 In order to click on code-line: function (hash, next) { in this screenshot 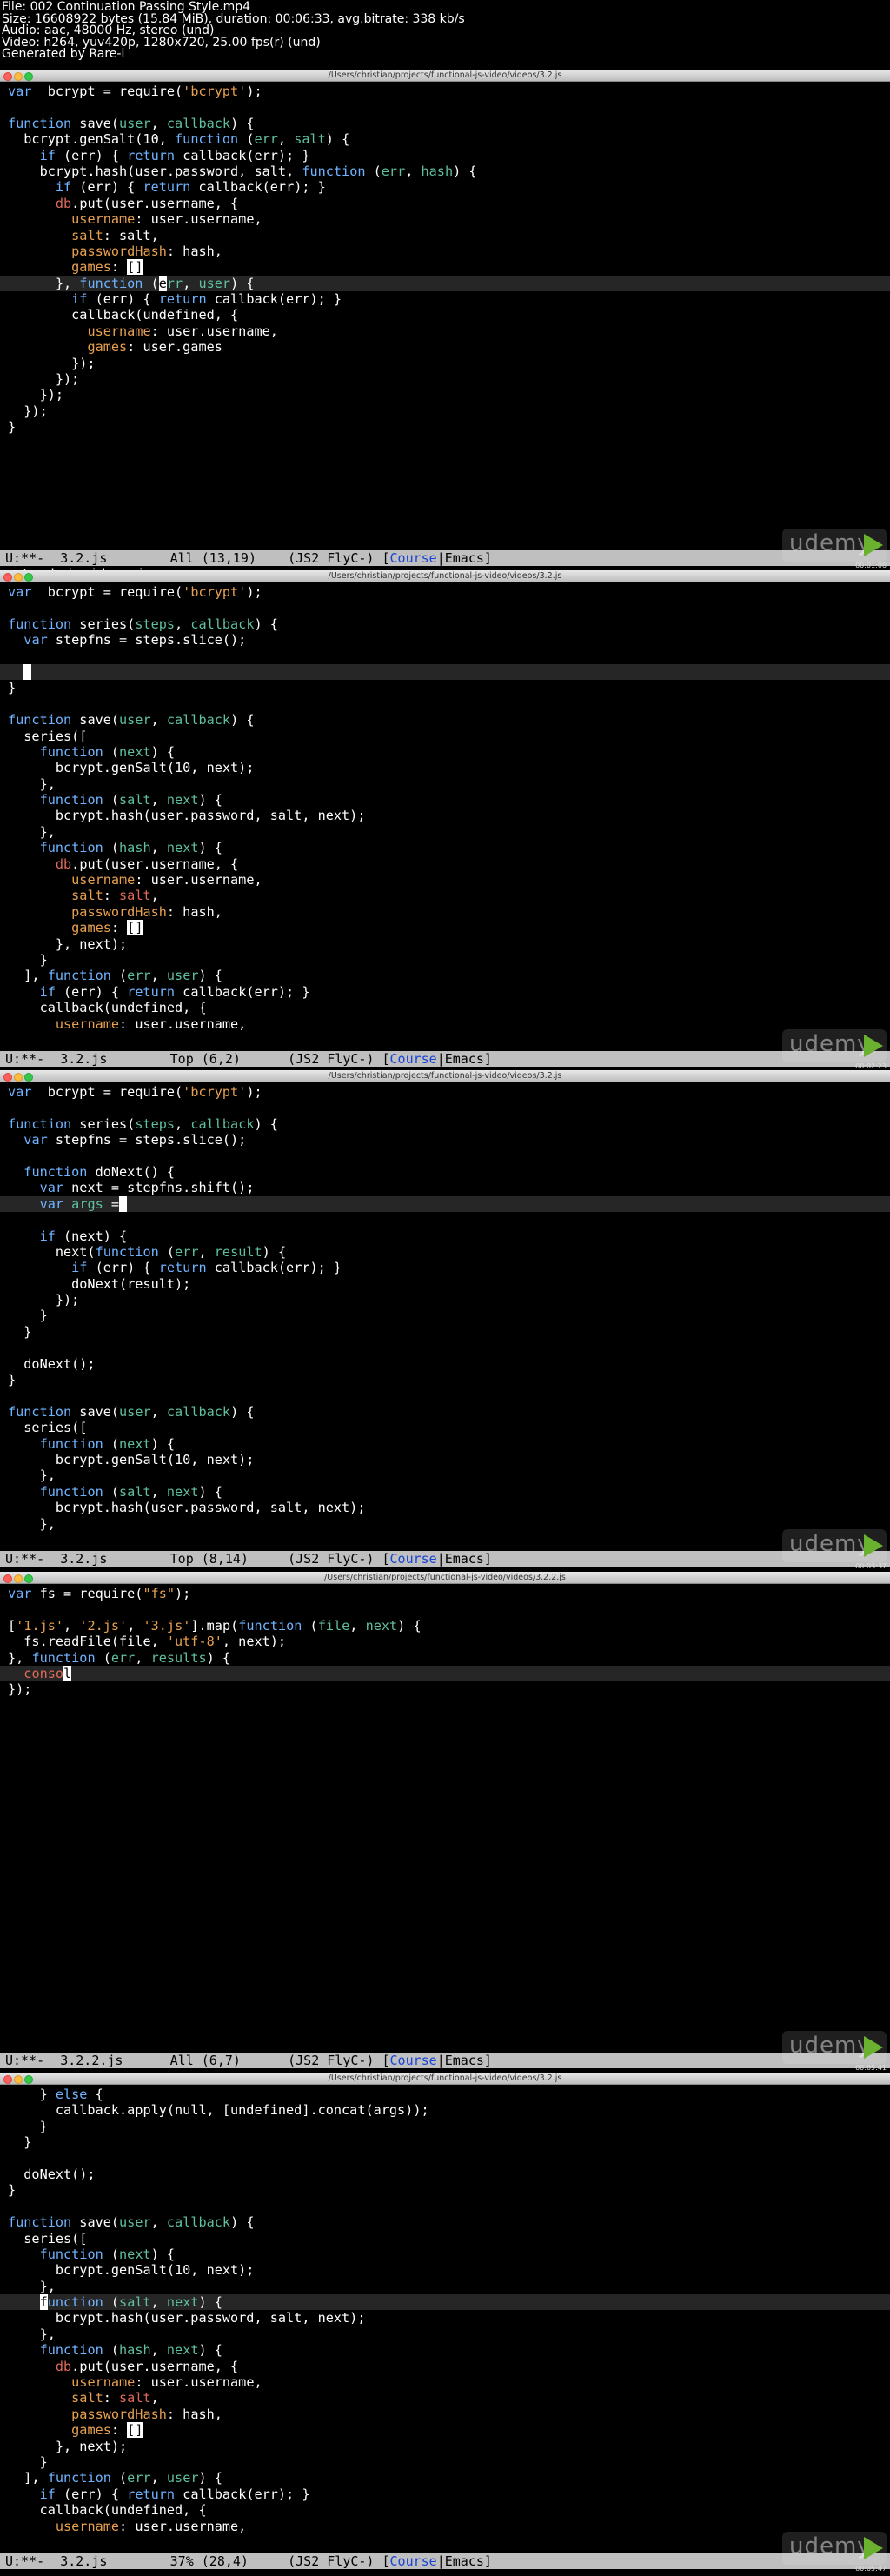, I will do `click(445, 847)`.